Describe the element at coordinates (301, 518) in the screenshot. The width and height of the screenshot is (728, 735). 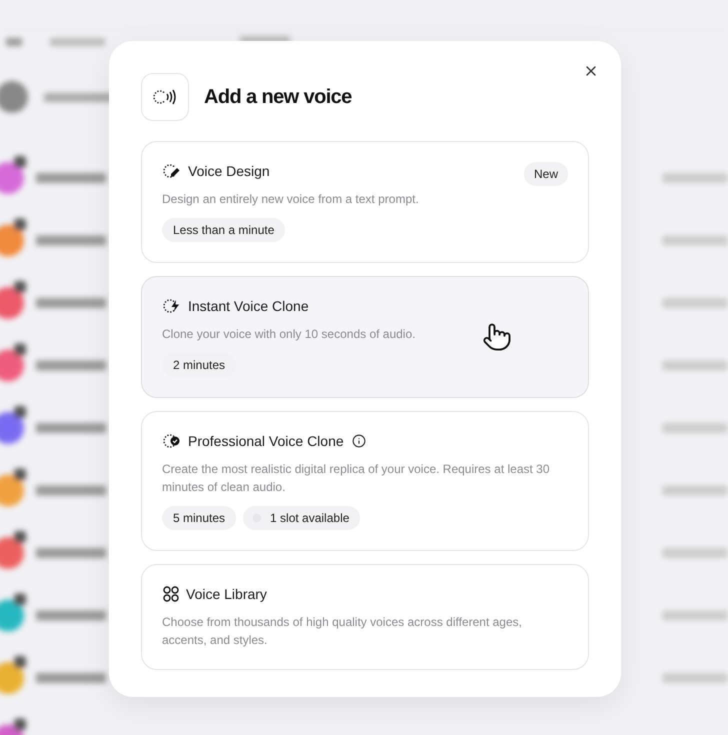
I see `slot-tag: 1 slot available` at that location.